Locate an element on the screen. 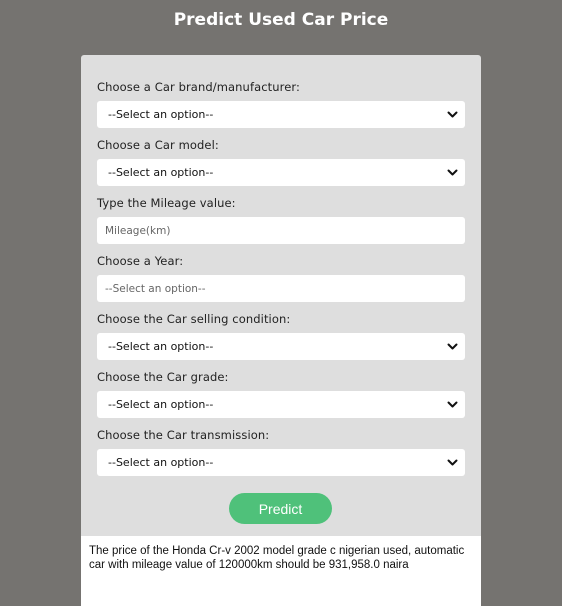  mileage-input: Mileage(km) is located at coordinates (281, 230).